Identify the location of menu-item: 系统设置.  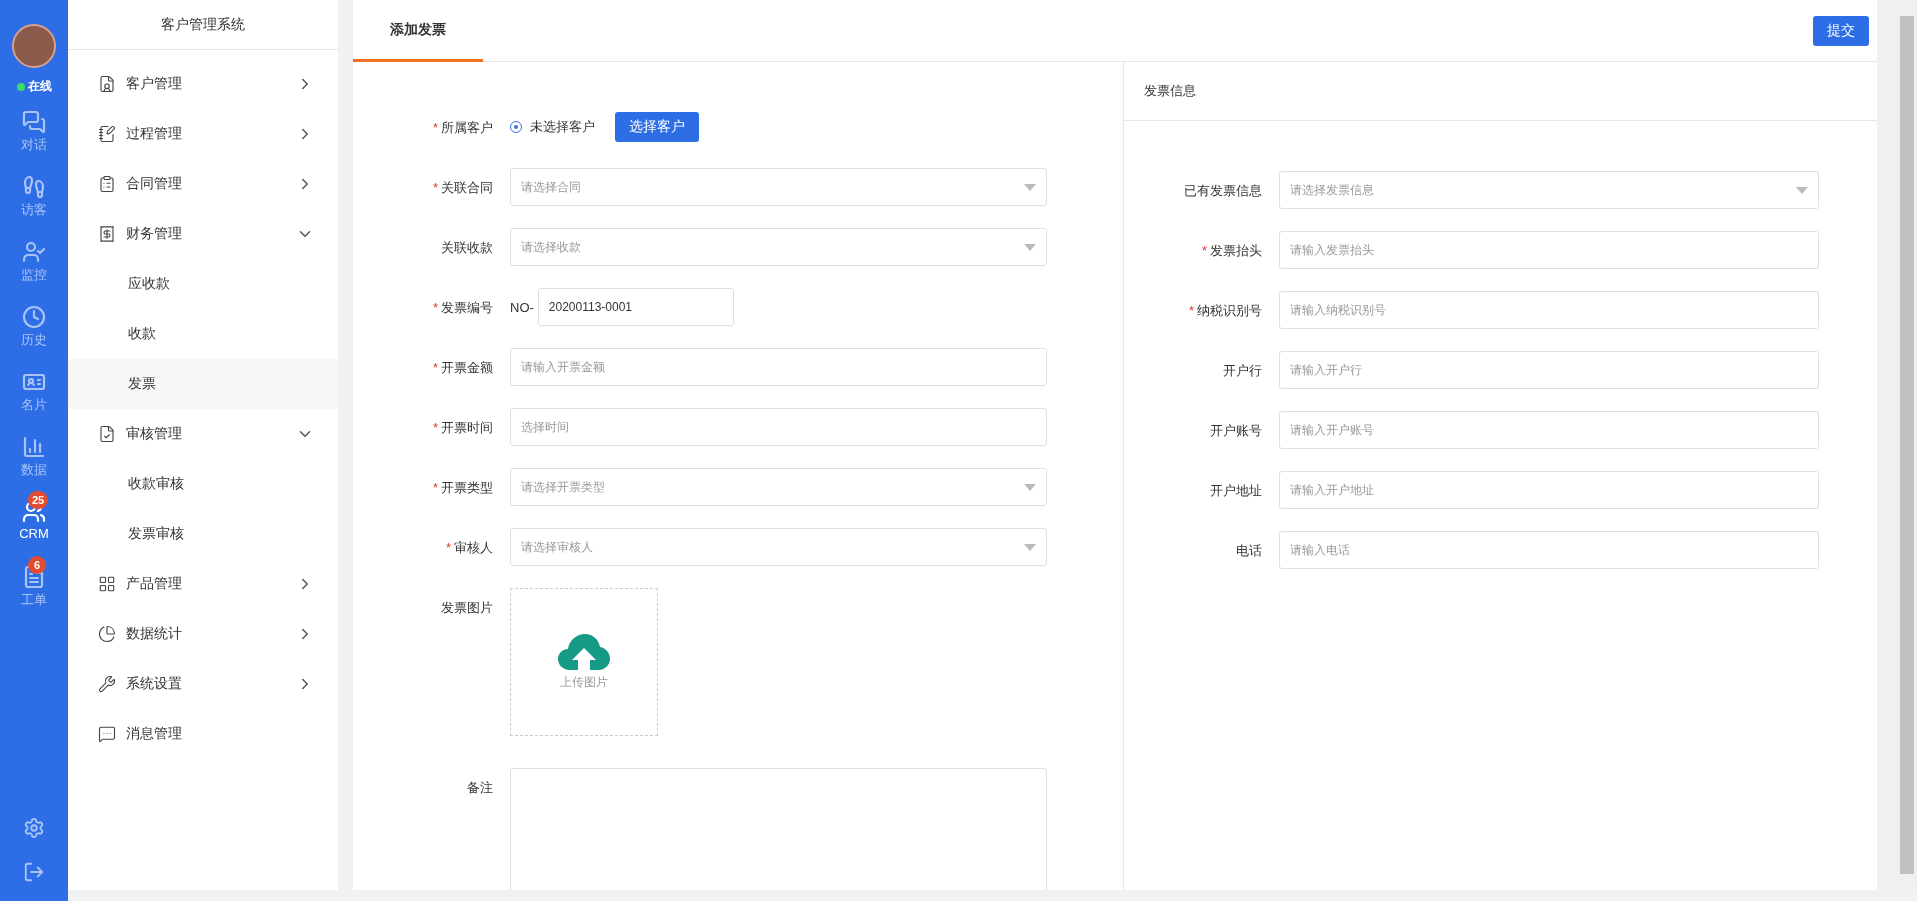
(203, 684).